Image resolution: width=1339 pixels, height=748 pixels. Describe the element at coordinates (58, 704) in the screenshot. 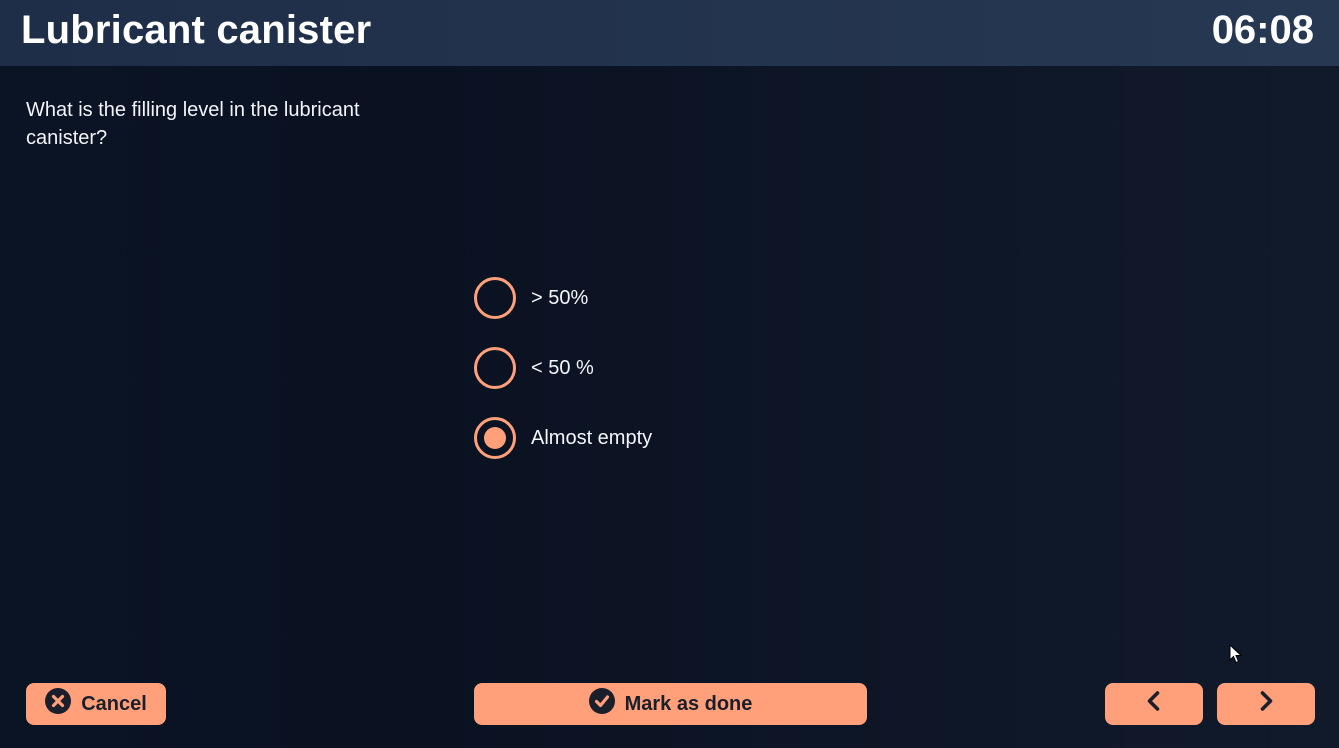

I see `close-circle-icon` at that location.